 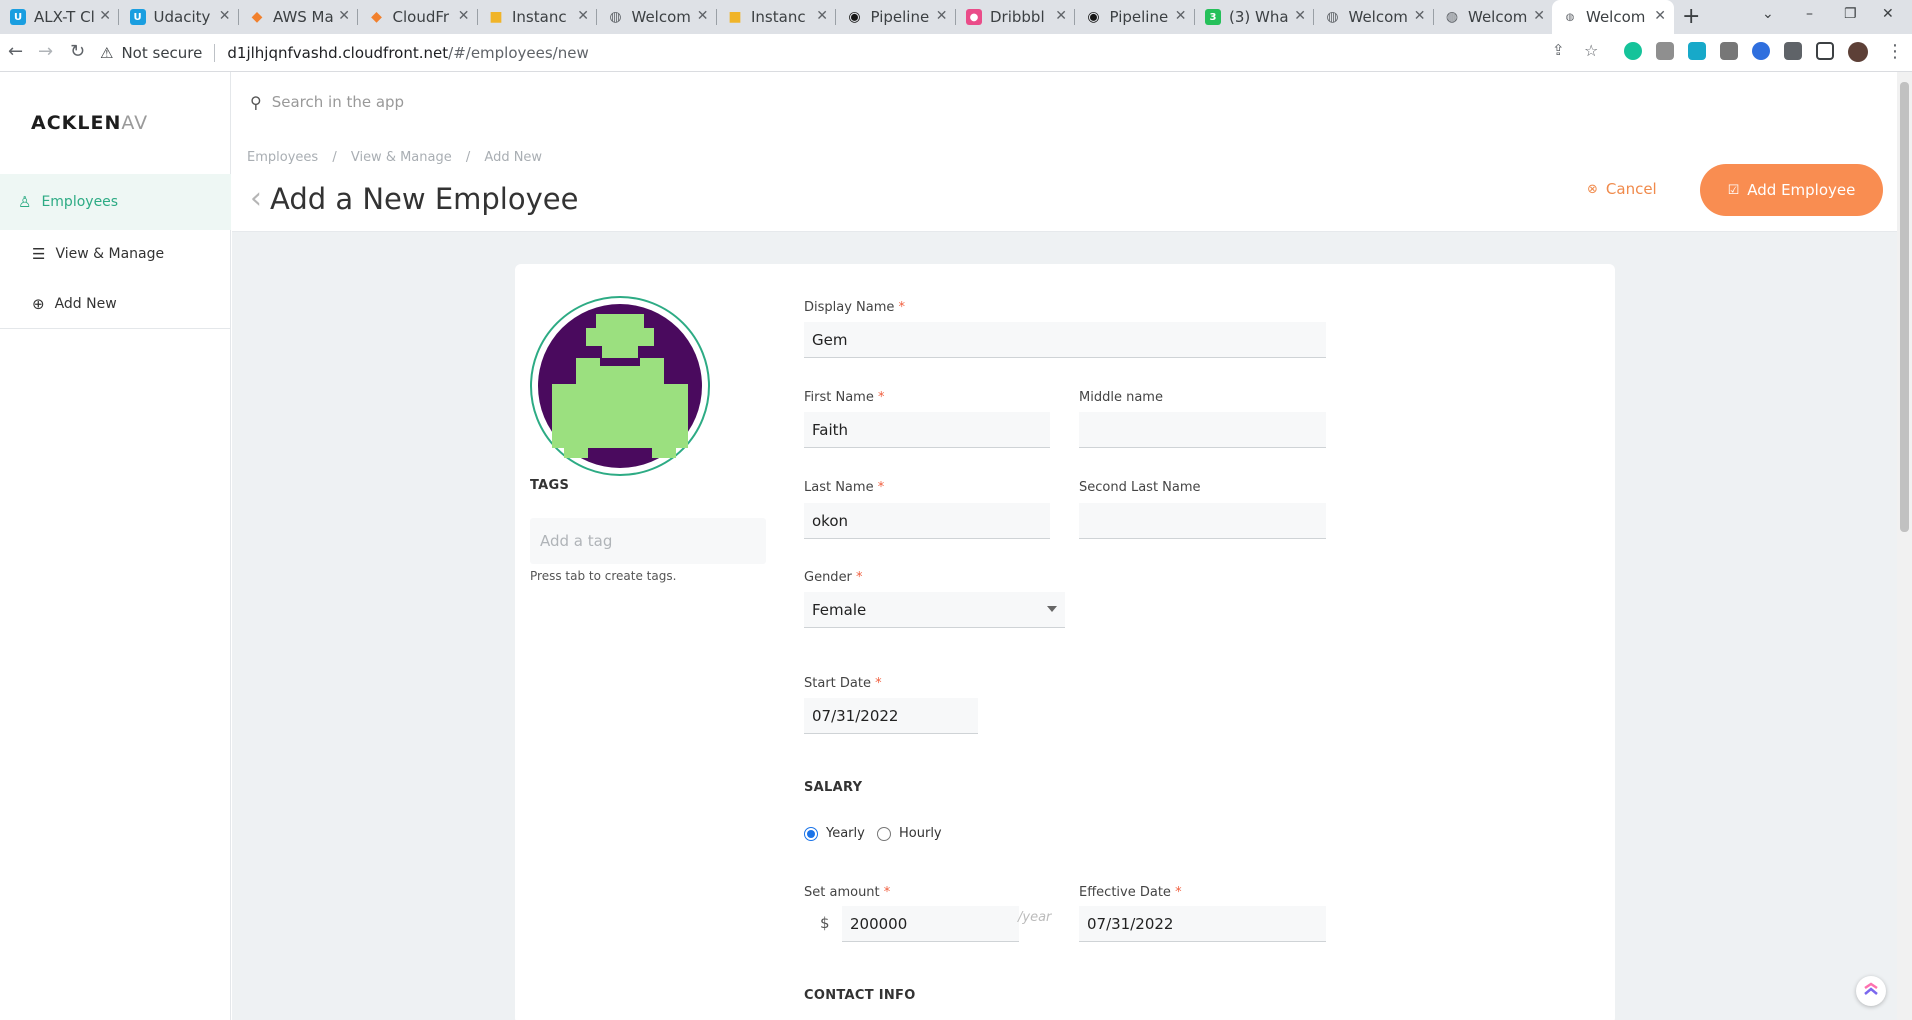 I want to click on browser-tab-title: Udacity, so click(x=182, y=17).